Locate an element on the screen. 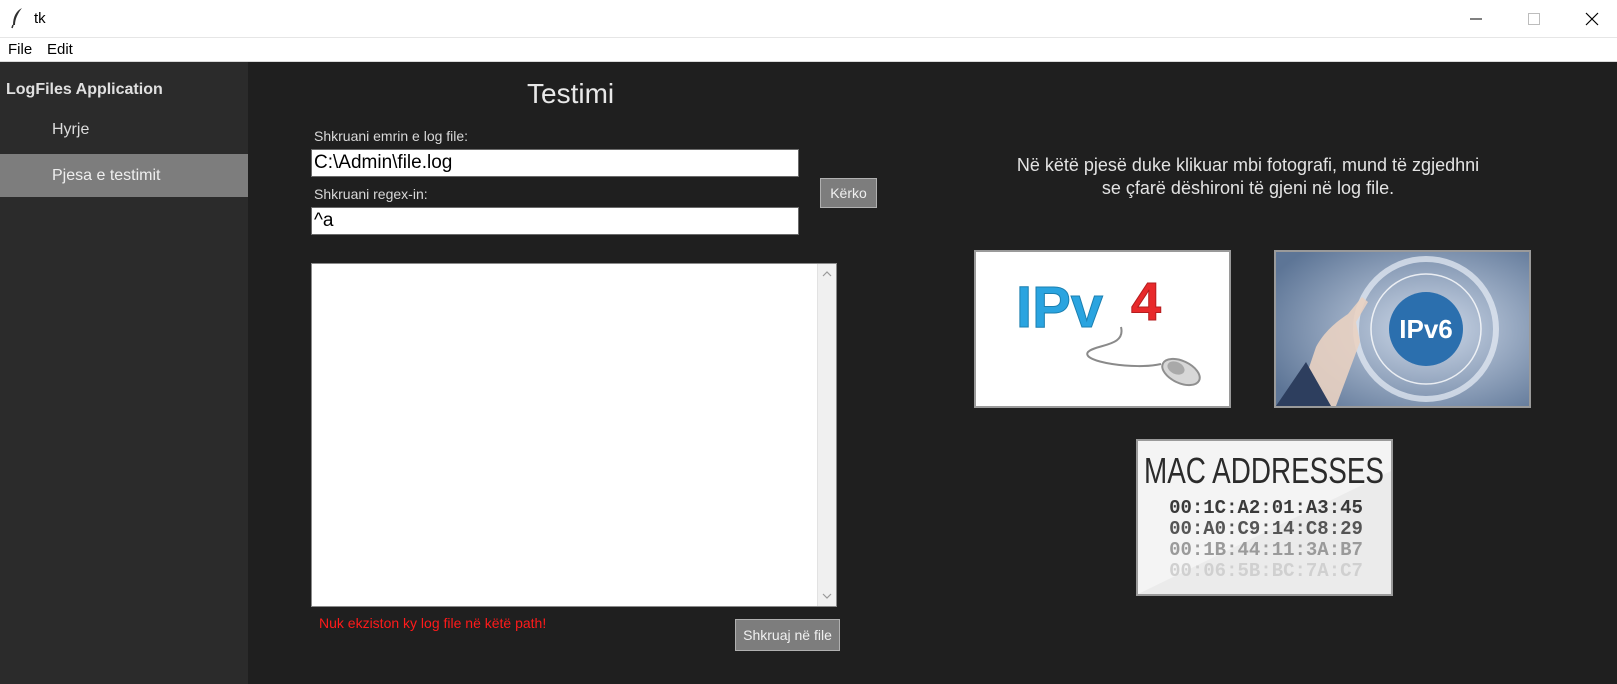  error-message: Nuk ekziston ky log file në këtë path! is located at coordinates (433, 623).